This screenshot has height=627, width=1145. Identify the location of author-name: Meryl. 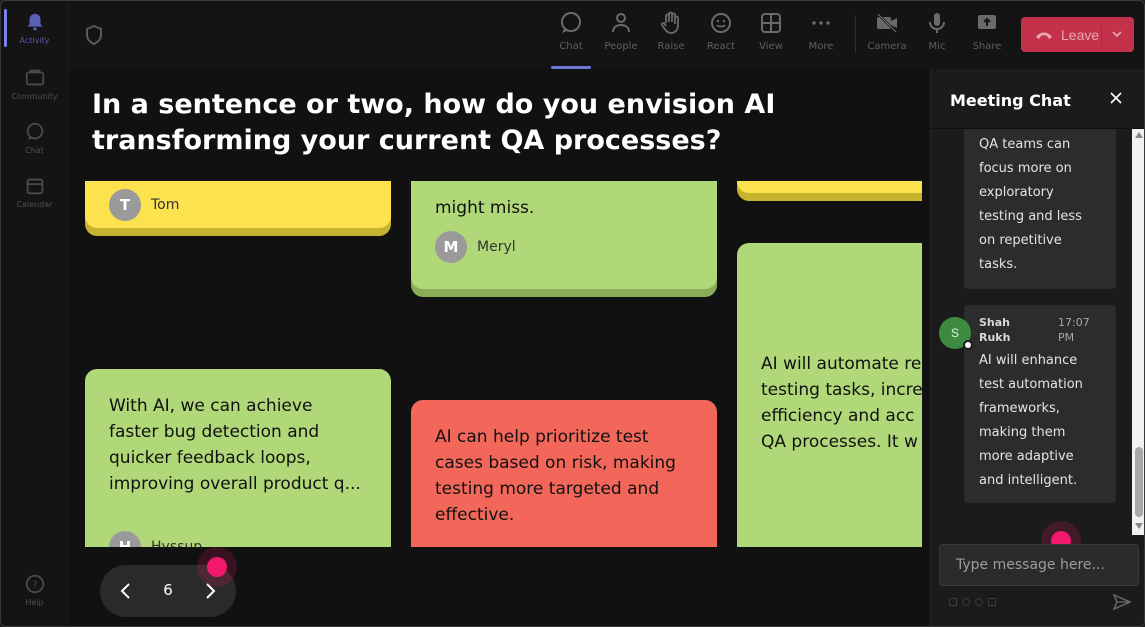
(496, 247).